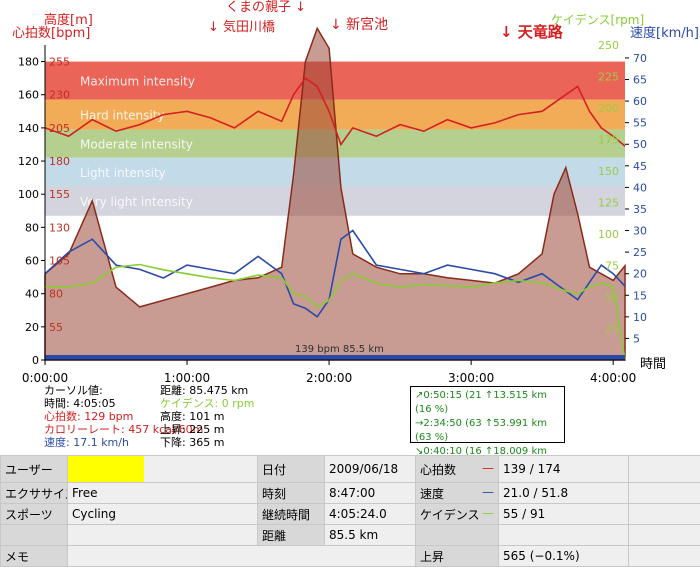 This screenshot has height=567, width=700. Describe the element at coordinates (207, 403) in the screenshot. I see `cursor-cadence: ケイデンス: 0 rpm` at that location.